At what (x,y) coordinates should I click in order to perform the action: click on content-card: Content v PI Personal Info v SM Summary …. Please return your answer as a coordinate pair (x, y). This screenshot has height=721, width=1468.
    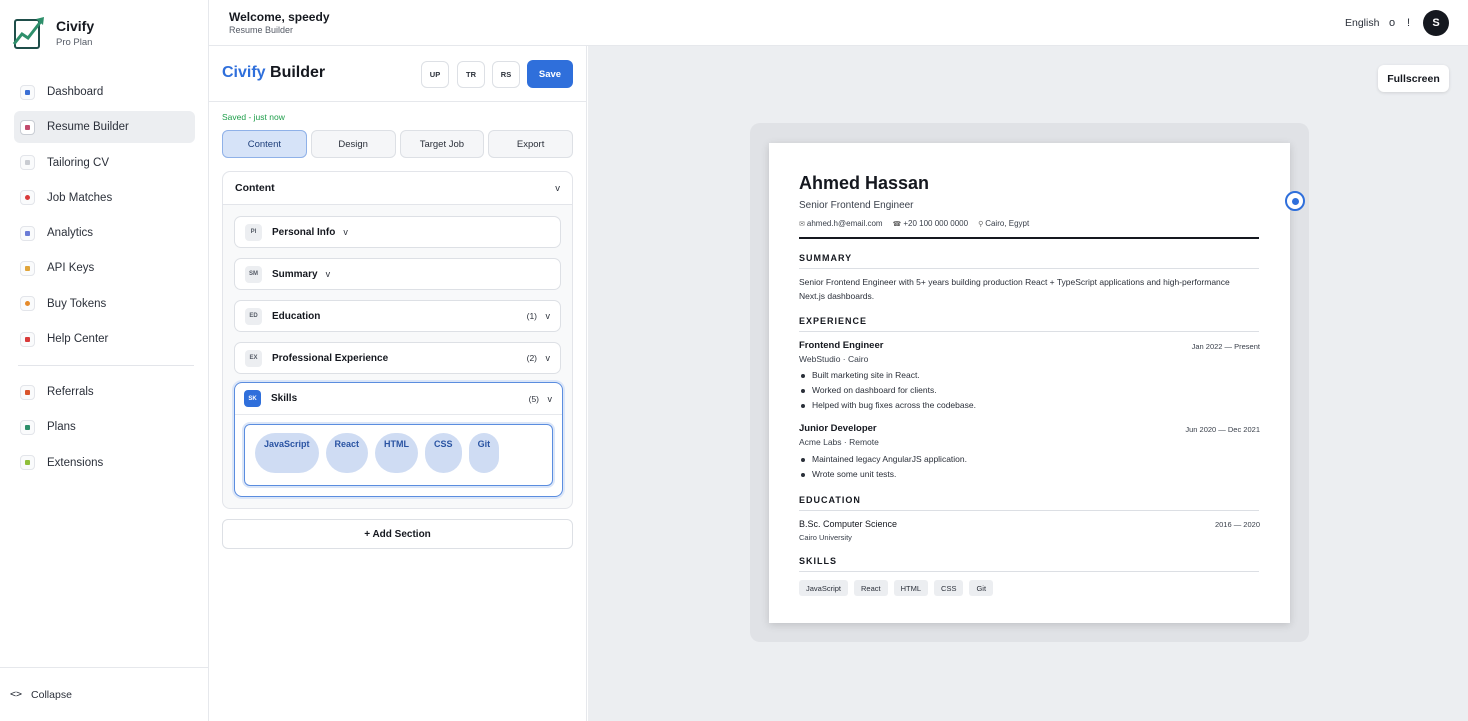
    Looking at the image, I should click on (397, 340).